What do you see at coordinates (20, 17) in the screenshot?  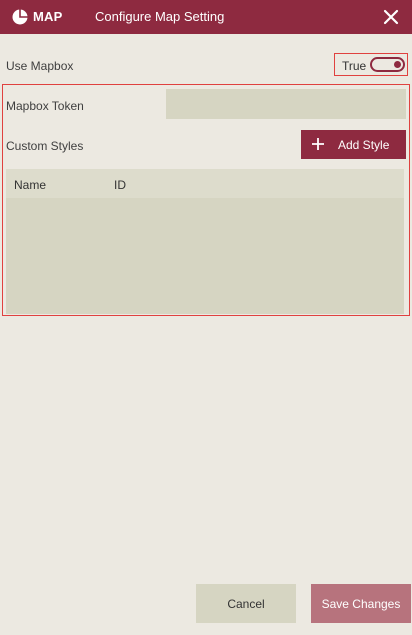 I see `pie-chart-icon` at bounding box center [20, 17].